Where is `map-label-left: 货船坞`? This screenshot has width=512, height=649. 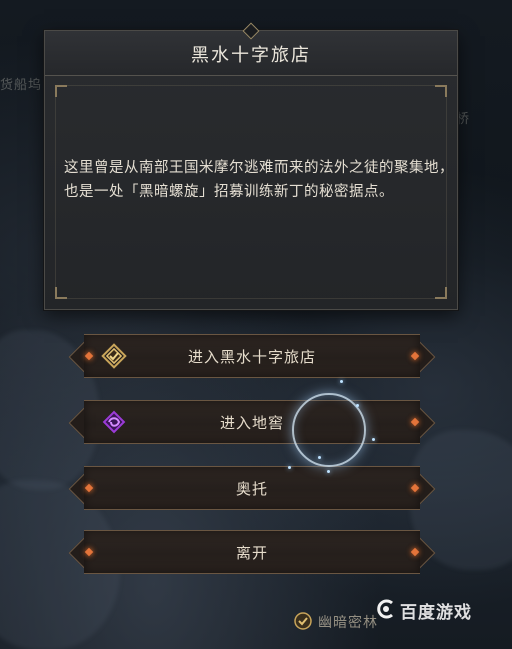
map-label-left: 货船坞 is located at coordinates (21, 85).